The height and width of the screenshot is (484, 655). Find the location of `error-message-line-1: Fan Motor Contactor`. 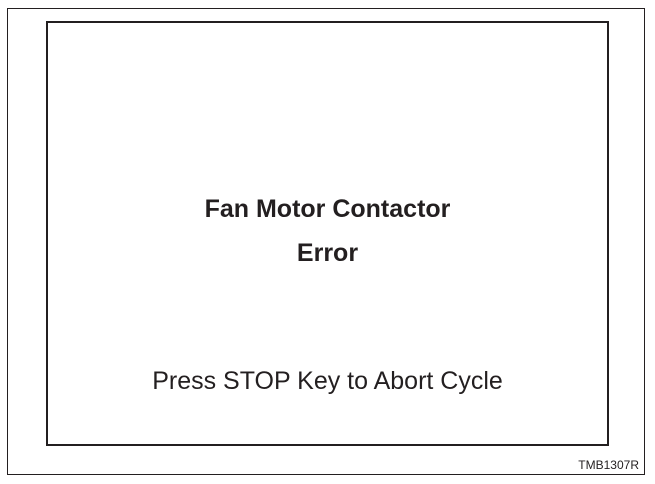

error-message-line-1: Fan Motor Contactor is located at coordinates (327, 209).